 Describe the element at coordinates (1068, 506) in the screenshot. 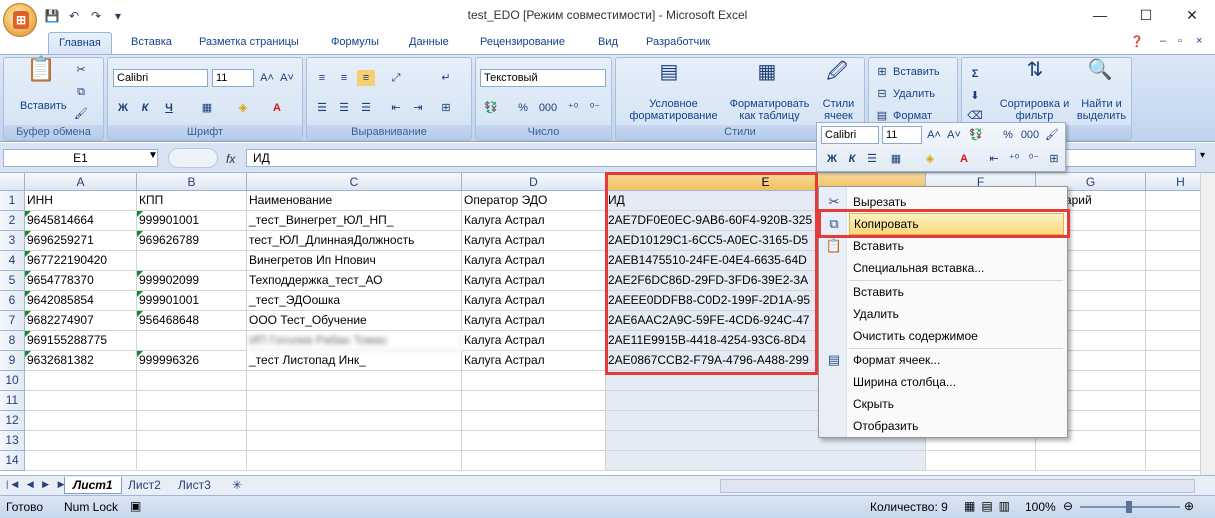

I see `zoom-out-icon: ⊖` at that location.